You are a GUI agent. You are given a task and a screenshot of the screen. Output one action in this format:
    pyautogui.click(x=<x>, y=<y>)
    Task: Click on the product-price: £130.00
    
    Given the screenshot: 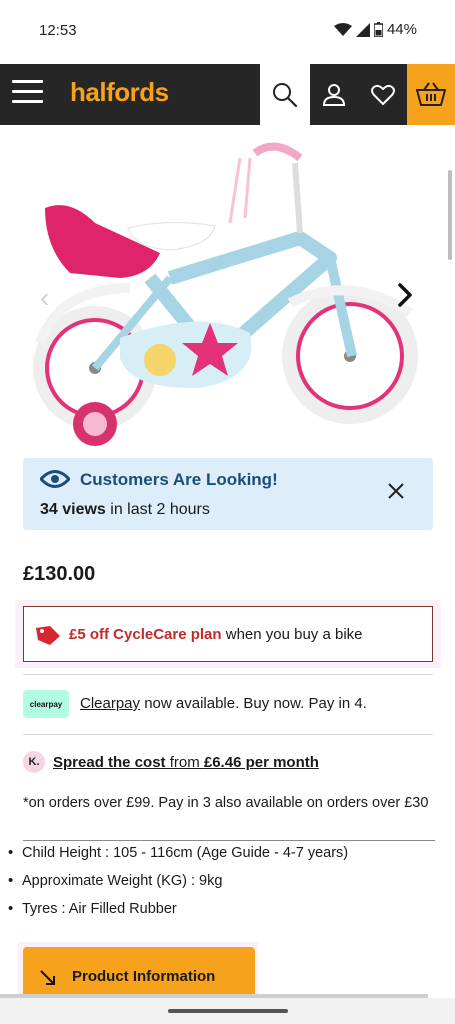 What is the action you would take?
    pyautogui.click(x=59, y=574)
    